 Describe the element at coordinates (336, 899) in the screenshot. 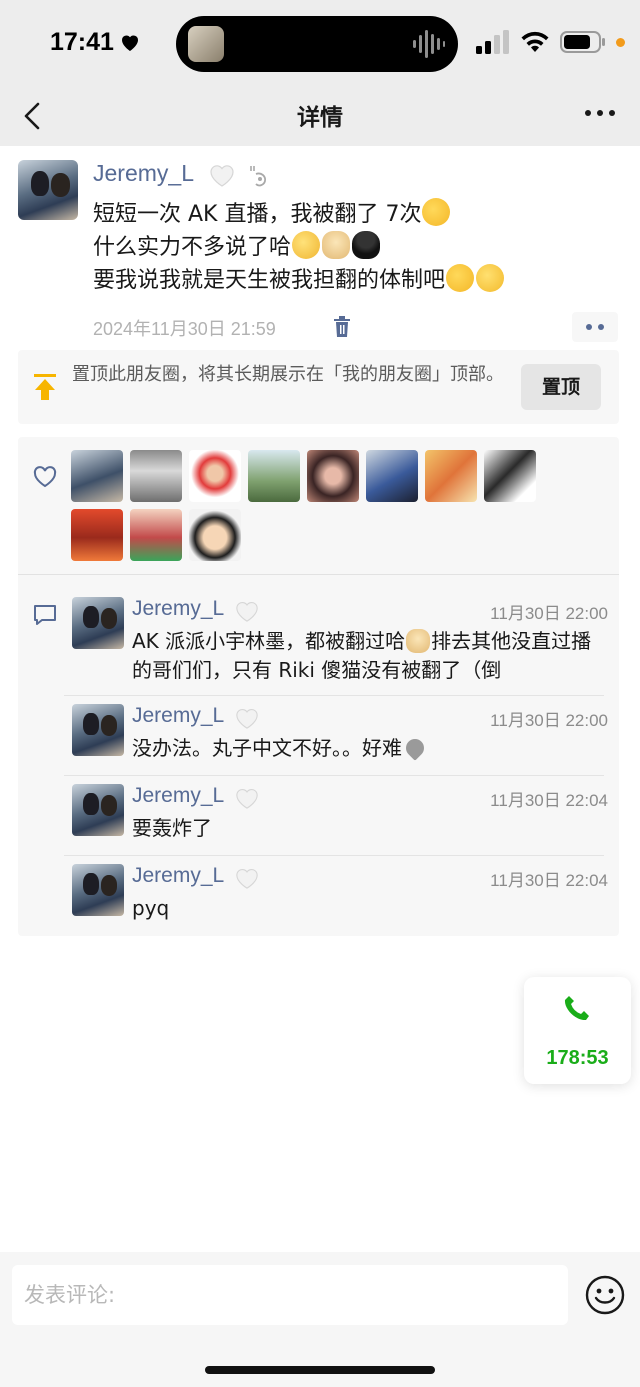

I see `comment-item: Jeremy_L 11月30日 22:04 pyq` at that location.